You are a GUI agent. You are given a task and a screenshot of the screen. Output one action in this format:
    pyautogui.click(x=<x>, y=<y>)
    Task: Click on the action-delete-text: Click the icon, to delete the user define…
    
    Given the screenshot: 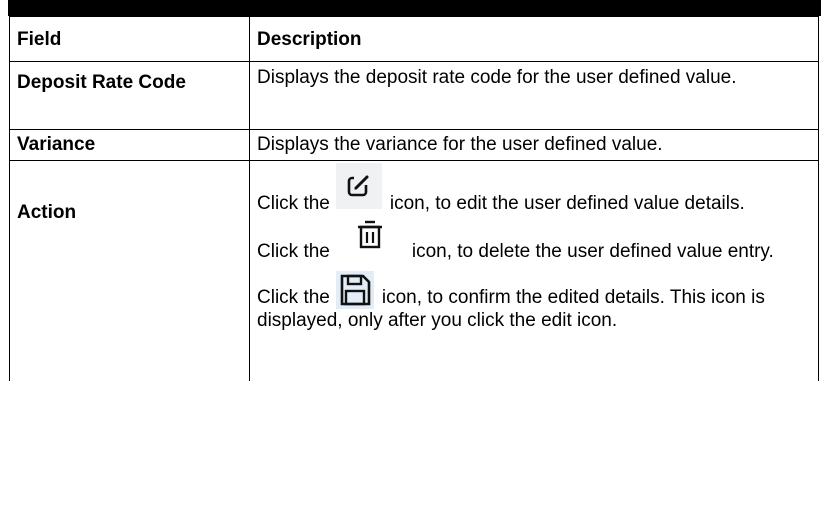 What is the action you would take?
    pyautogui.click(x=532, y=239)
    